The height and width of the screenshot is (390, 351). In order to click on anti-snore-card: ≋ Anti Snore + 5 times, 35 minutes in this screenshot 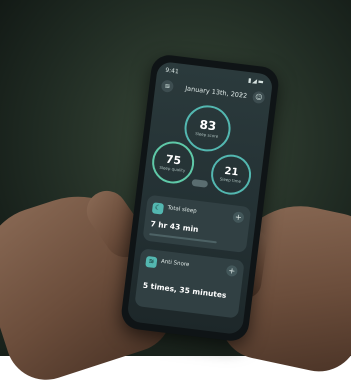, I will do `click(189, 283)`.